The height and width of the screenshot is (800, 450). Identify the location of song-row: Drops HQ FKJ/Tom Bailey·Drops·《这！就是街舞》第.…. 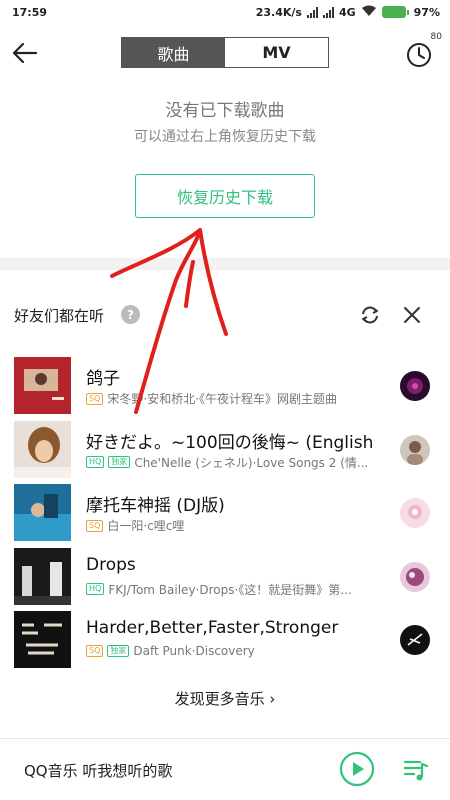
(225, 577).